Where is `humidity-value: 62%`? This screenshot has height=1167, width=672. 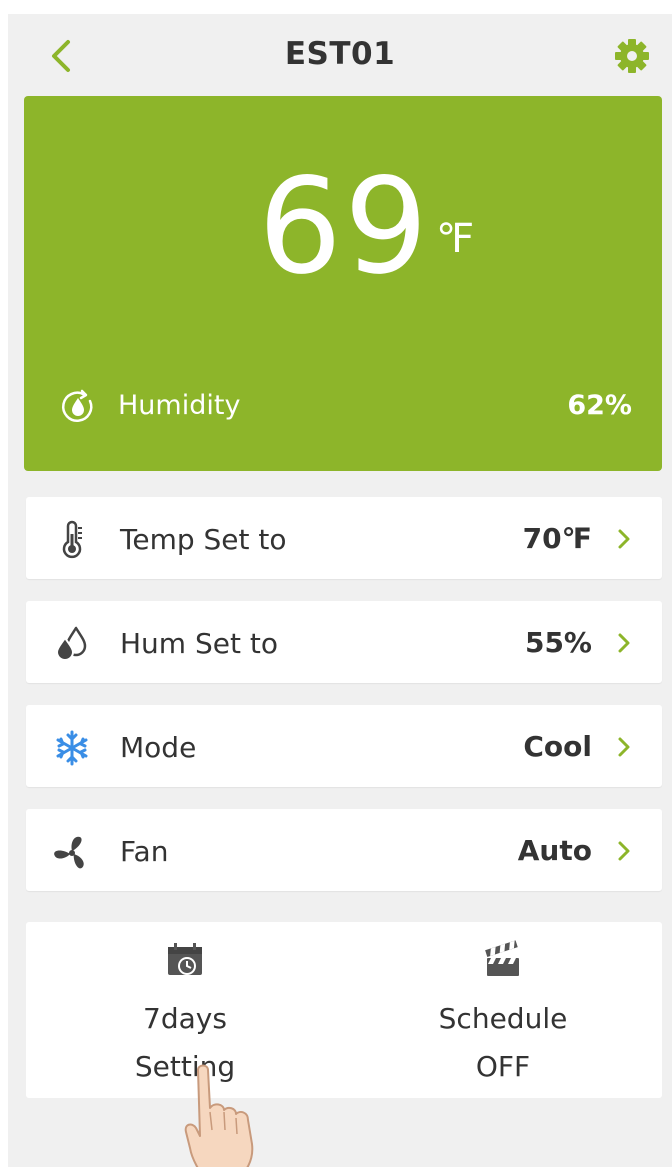 humidity-value: 62% is located at coordinates (599, 405).